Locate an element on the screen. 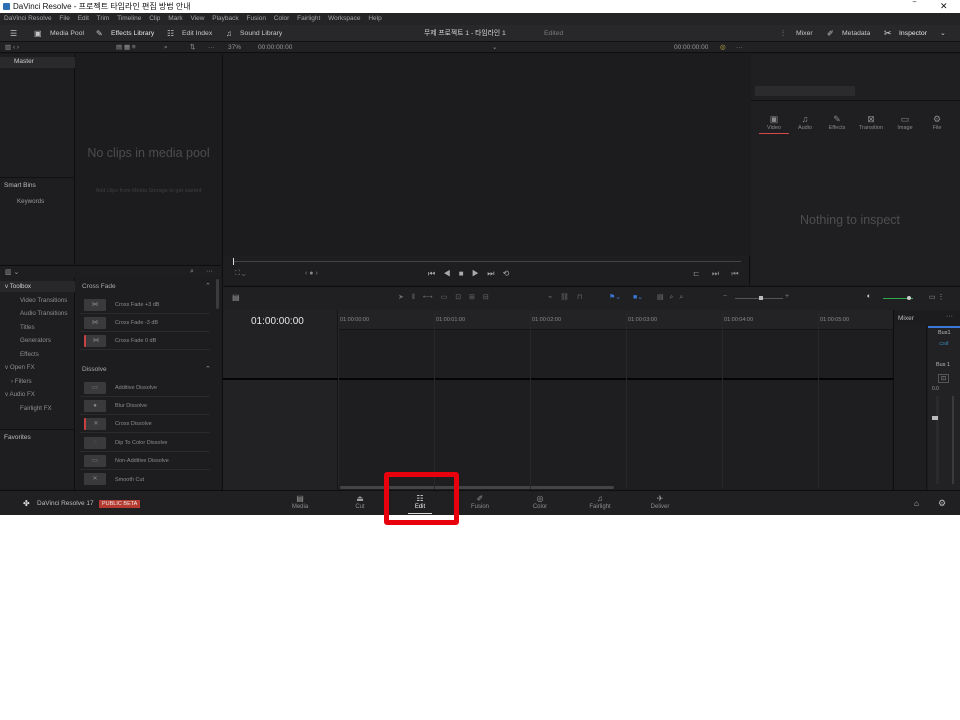 This screenshot has height=720, width=960. menu-edit: Edit is located at coordinates (83, 18).